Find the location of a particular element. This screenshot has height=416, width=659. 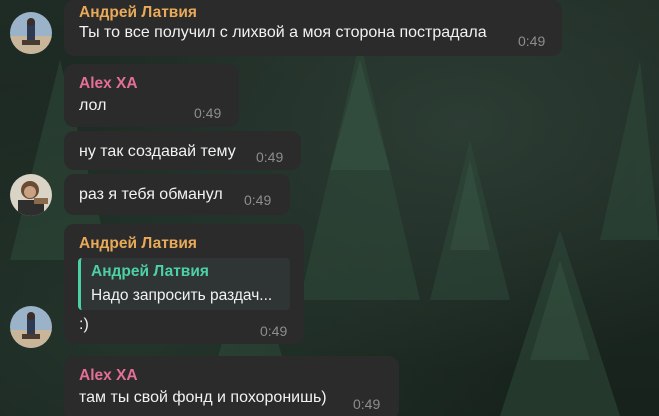

message-bubble: Alex XA лол 0:49 is located at coordinates (151, 95).